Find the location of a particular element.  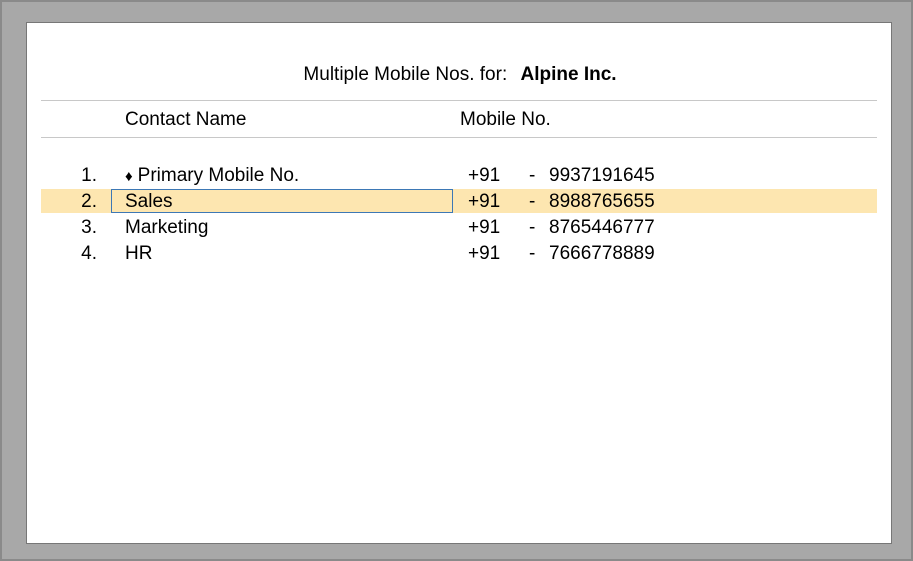

mobile-number-field: 8765446777 is located at coordinates (602, 228).